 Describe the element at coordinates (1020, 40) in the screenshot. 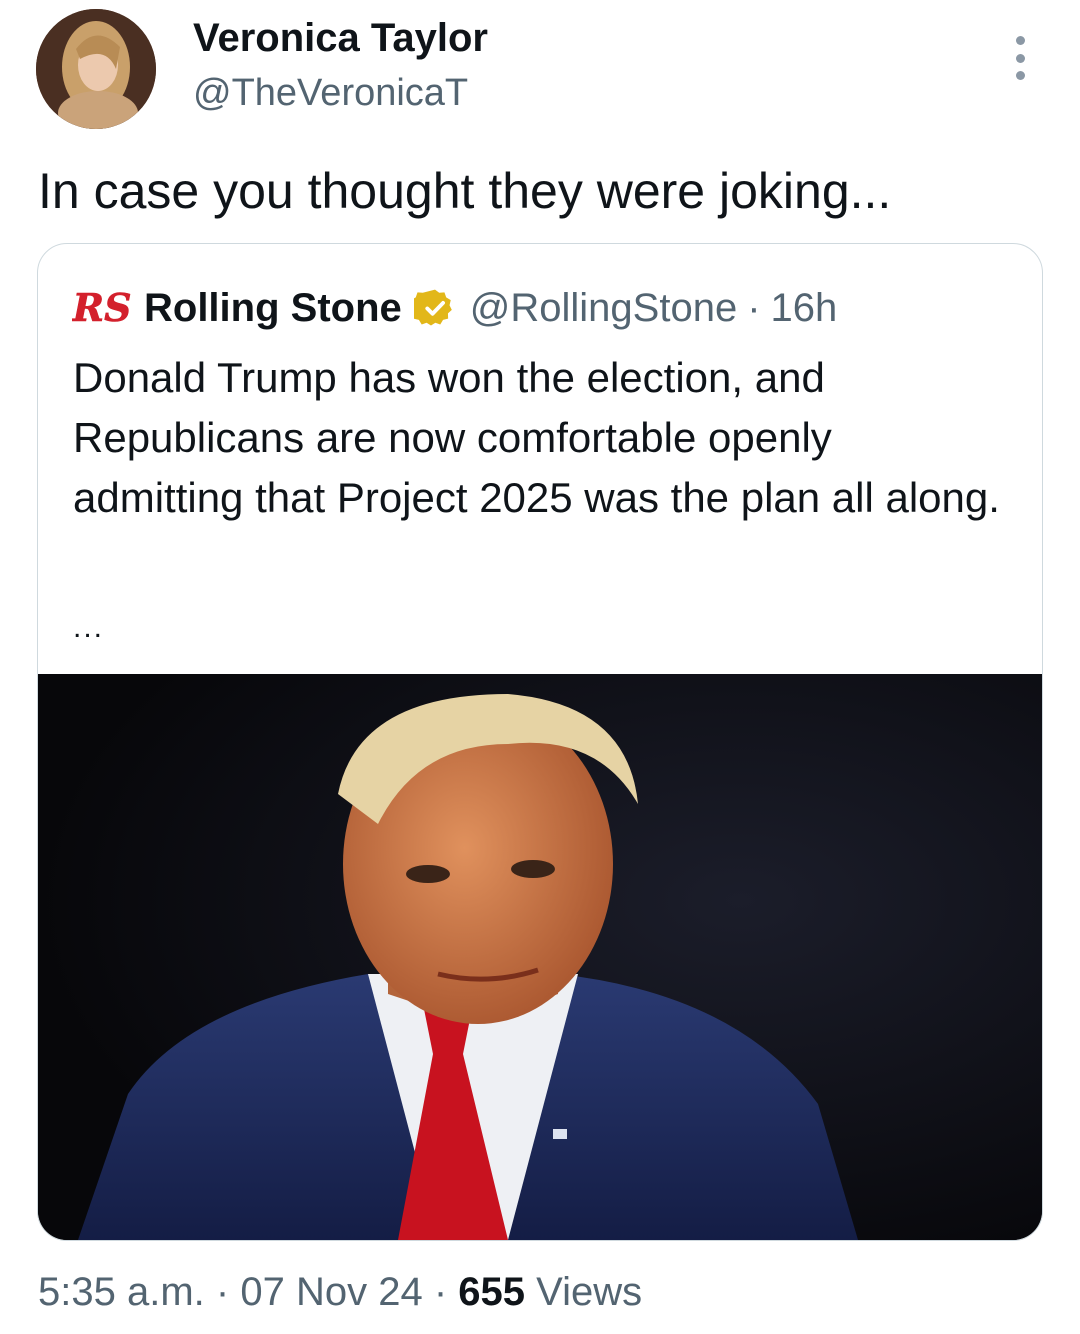

I see `more-vertical-icon` at that location.